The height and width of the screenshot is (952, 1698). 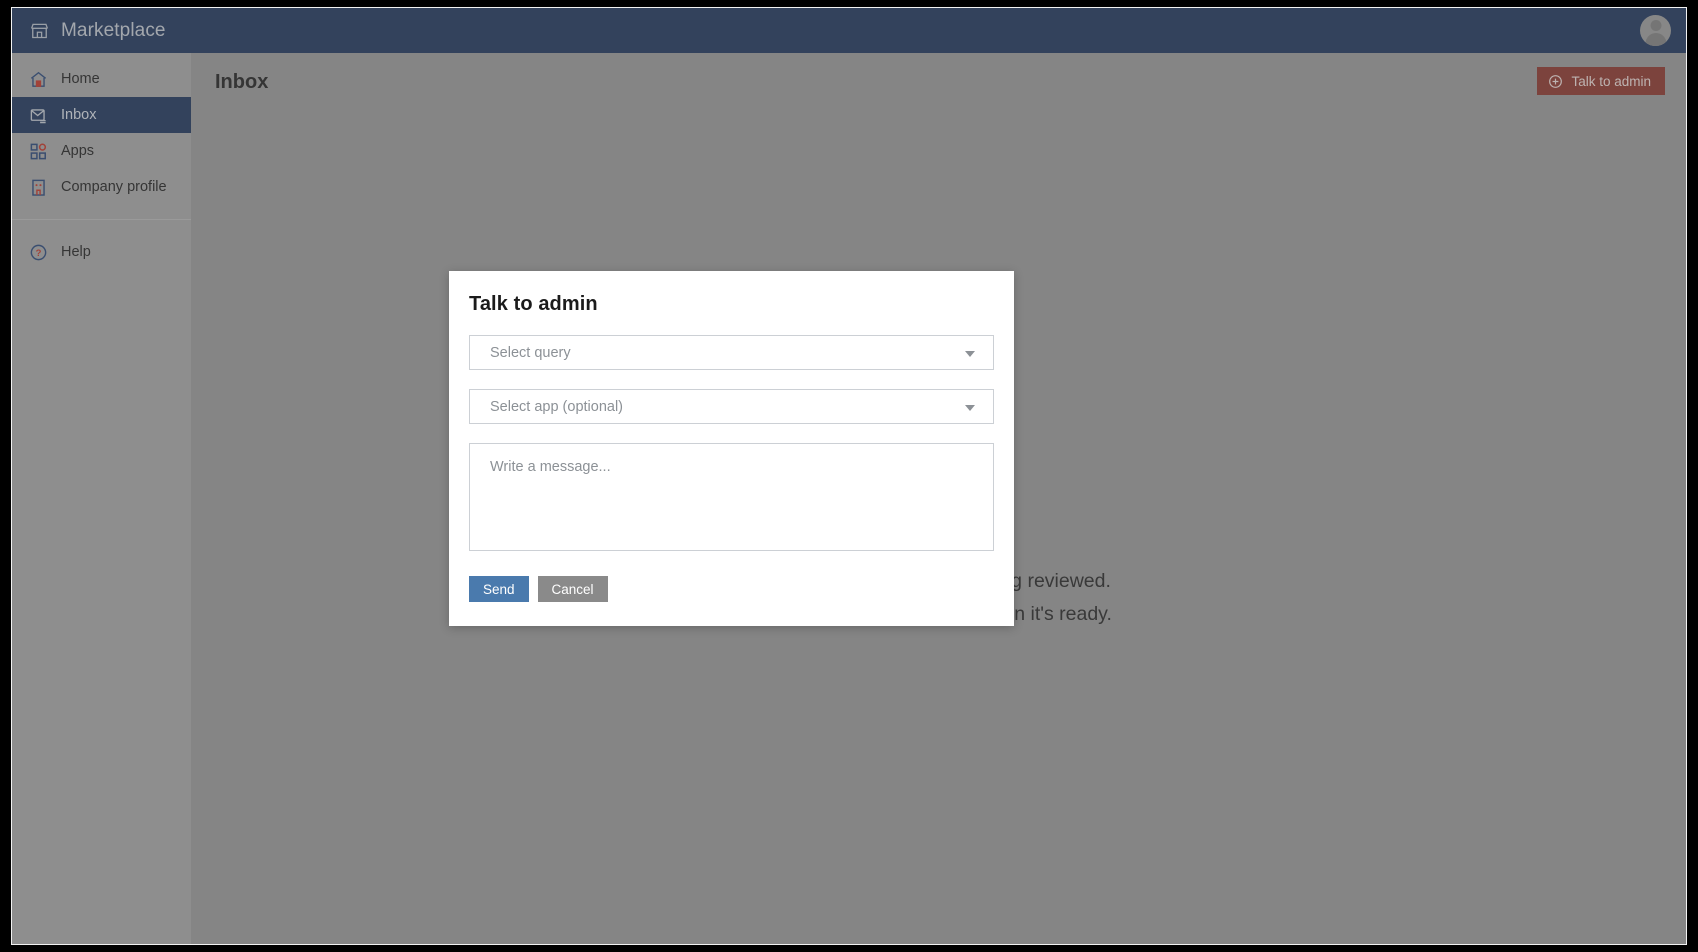 I want to click on query-select: Select query, so click(x=731, y=352).